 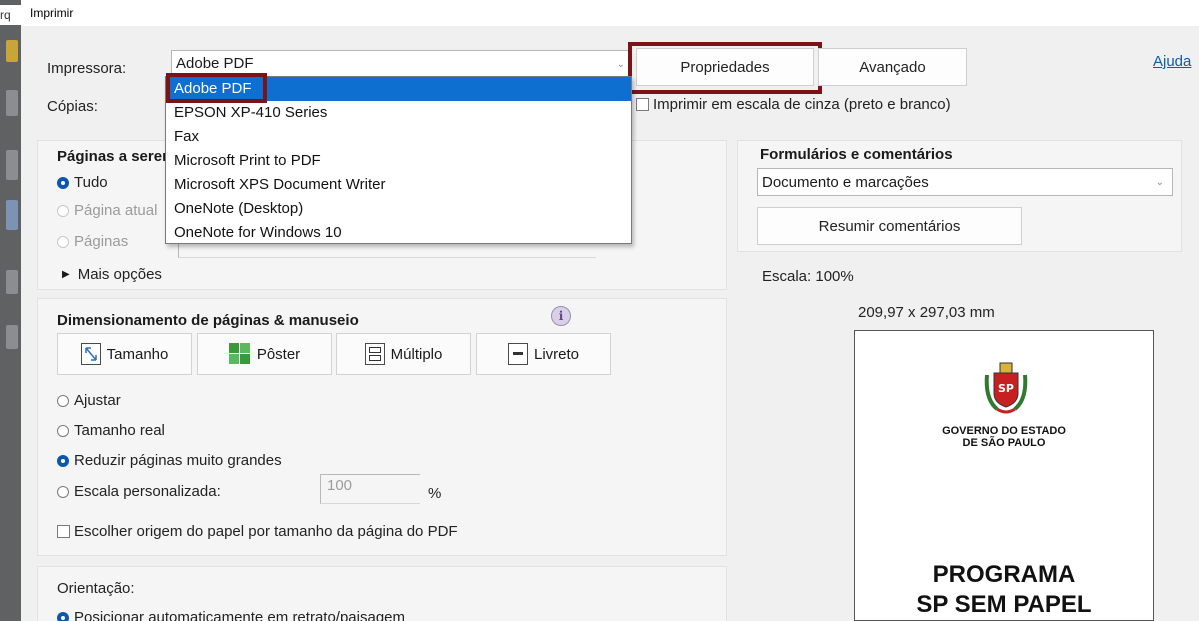 I want to click on copies-label: Cópias:, so click(x=72, y=106).